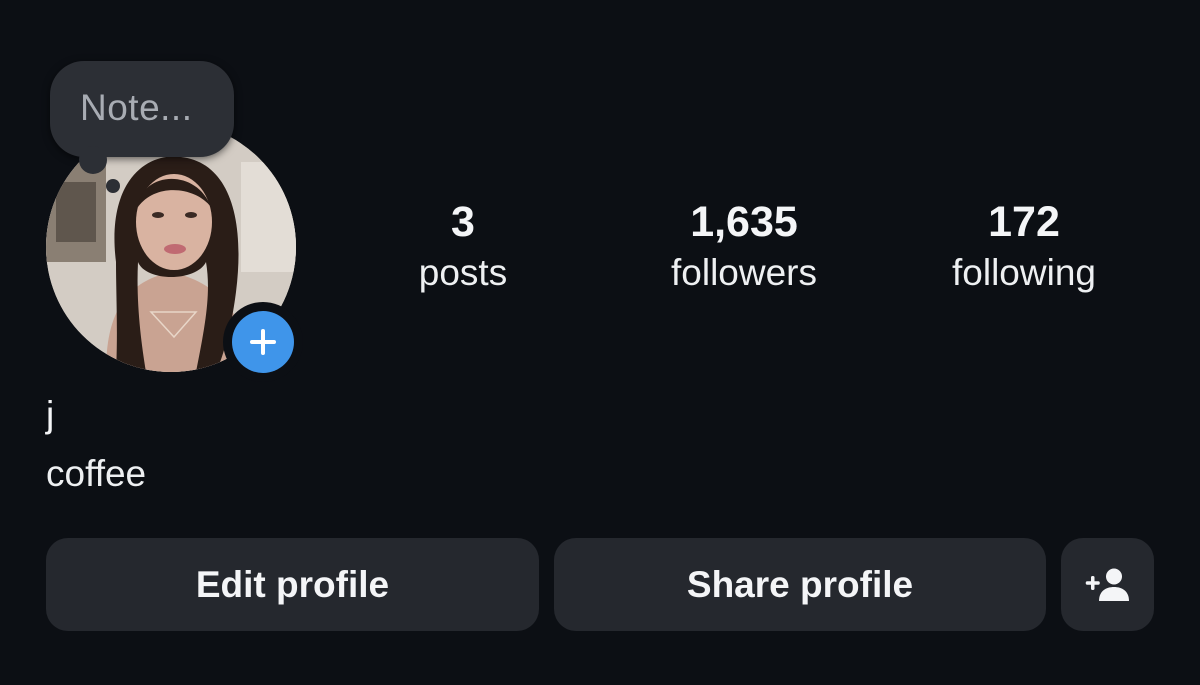 The image size is (1200, 685). What do you see at coordinates (1024, 222) in the screenshot?
I see `following-count: 172` at bounding box center [1024, 222].